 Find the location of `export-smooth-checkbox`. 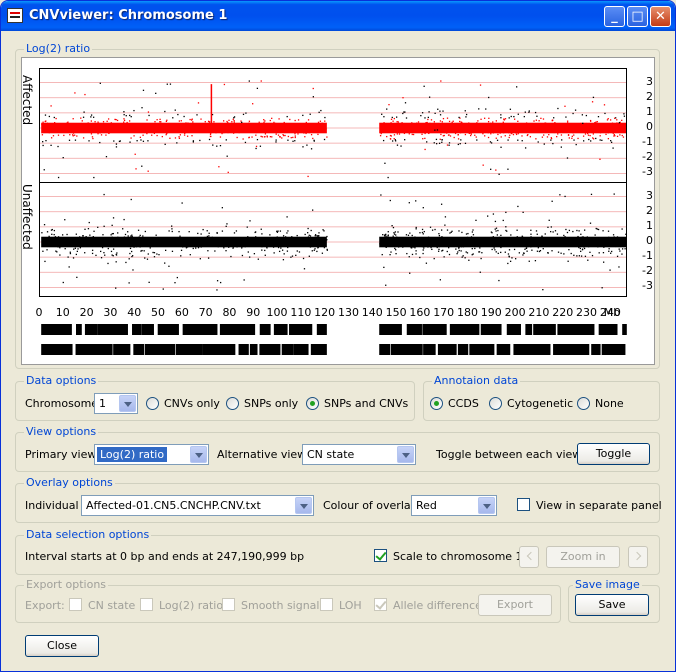

export-smooth-checkbox is located at coordinates (228, 604).